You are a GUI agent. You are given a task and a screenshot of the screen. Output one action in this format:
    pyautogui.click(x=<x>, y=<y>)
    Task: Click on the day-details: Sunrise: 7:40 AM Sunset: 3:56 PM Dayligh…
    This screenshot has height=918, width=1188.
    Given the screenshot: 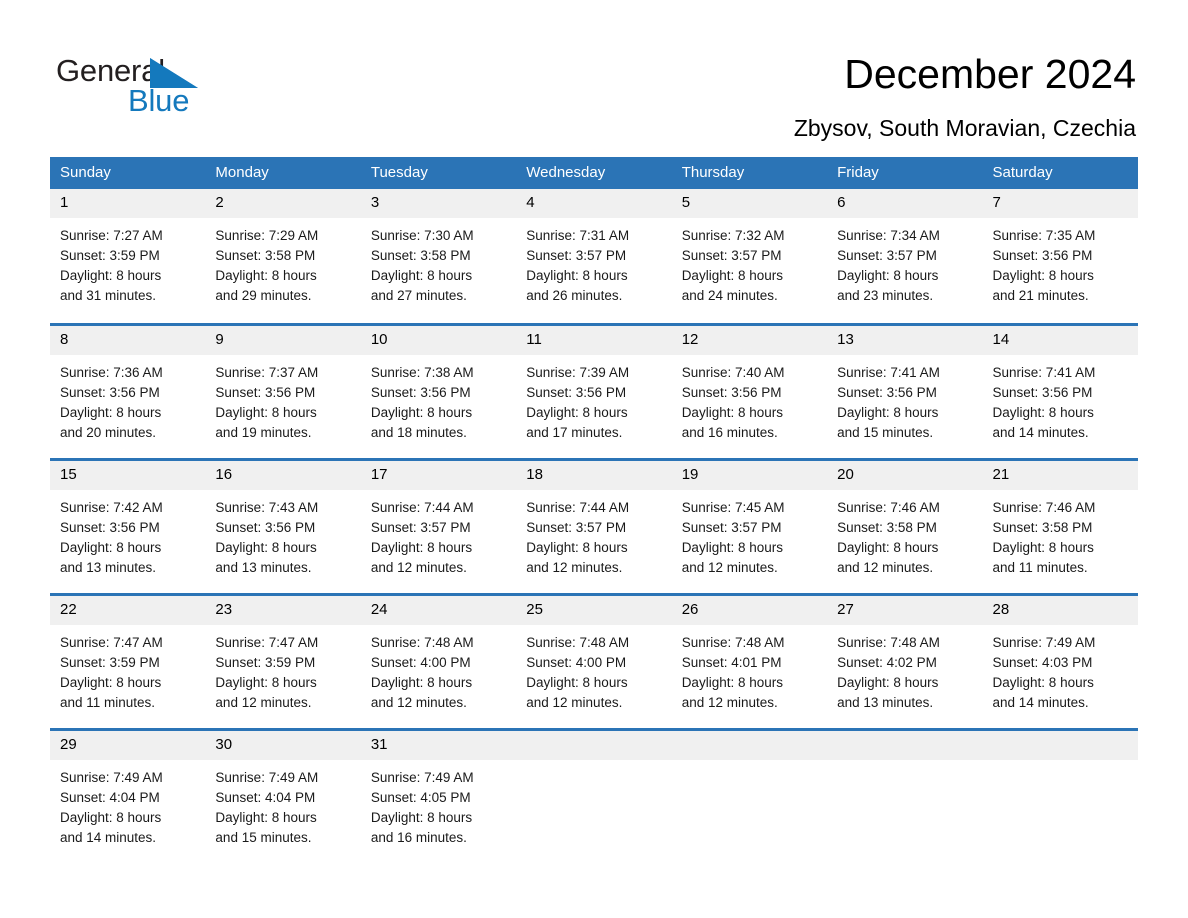 What is the action you would take?
    pyautogui.click(x=749, y=399)
    